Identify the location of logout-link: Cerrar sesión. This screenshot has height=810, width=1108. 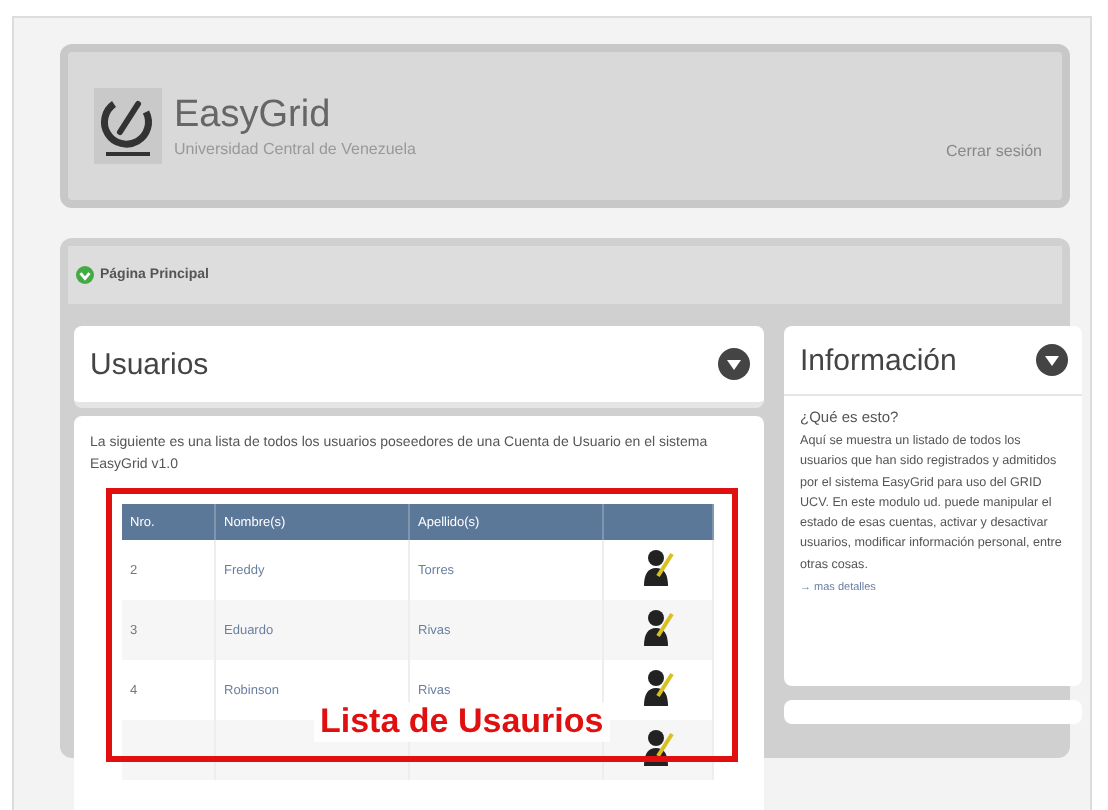
(993, 151).